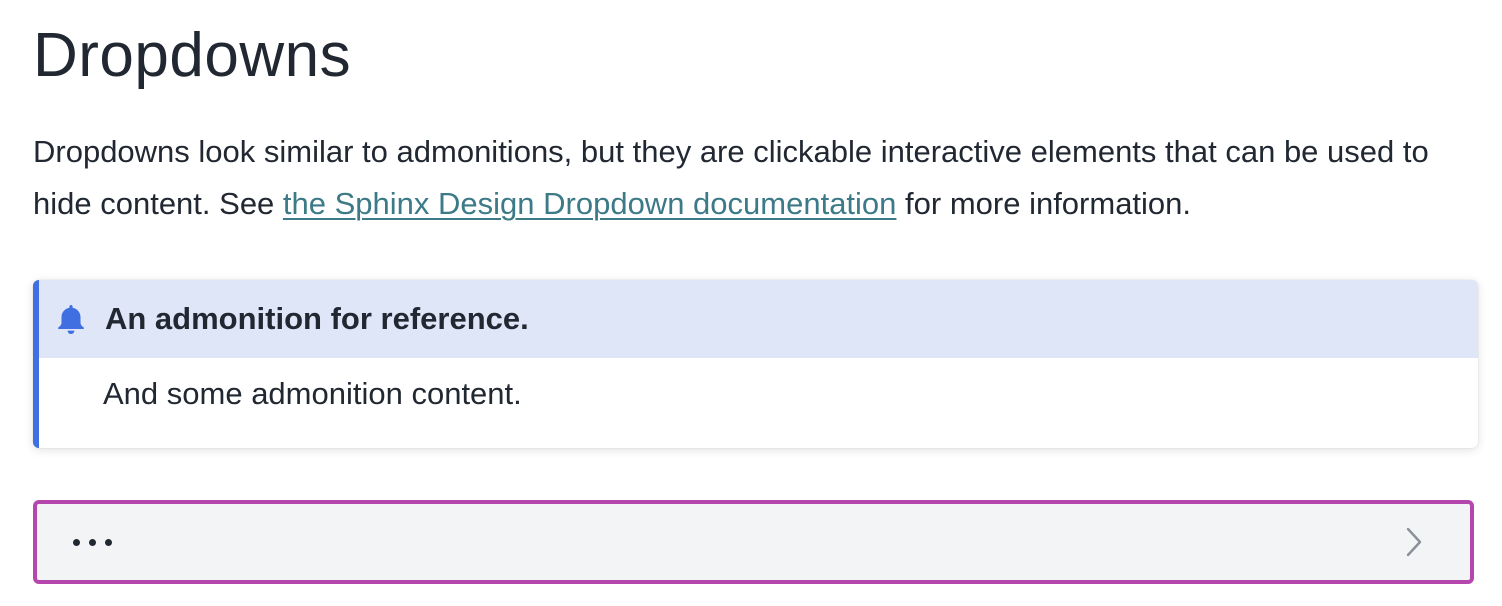  What do you see at coordinates (92, 542) in the screenshot?
I see `ellipsis-icon` at bounding box center [92, 542].